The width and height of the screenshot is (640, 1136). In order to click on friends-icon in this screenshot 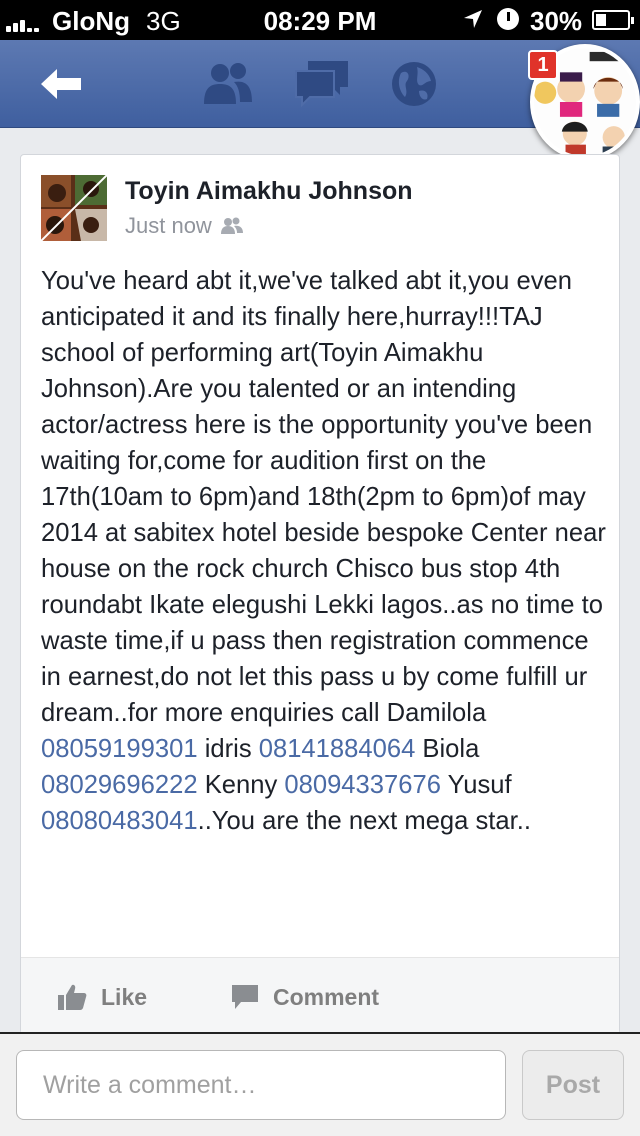, I will do `click(228, 83)`.